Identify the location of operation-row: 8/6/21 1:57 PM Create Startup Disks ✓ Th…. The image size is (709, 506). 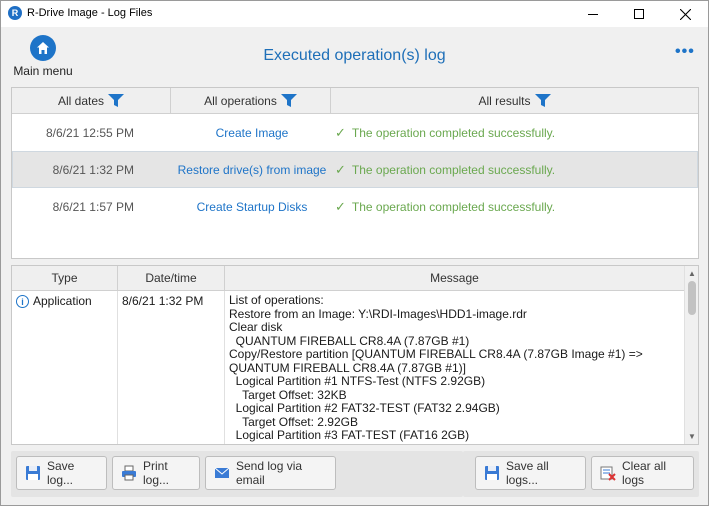
(355, 206).